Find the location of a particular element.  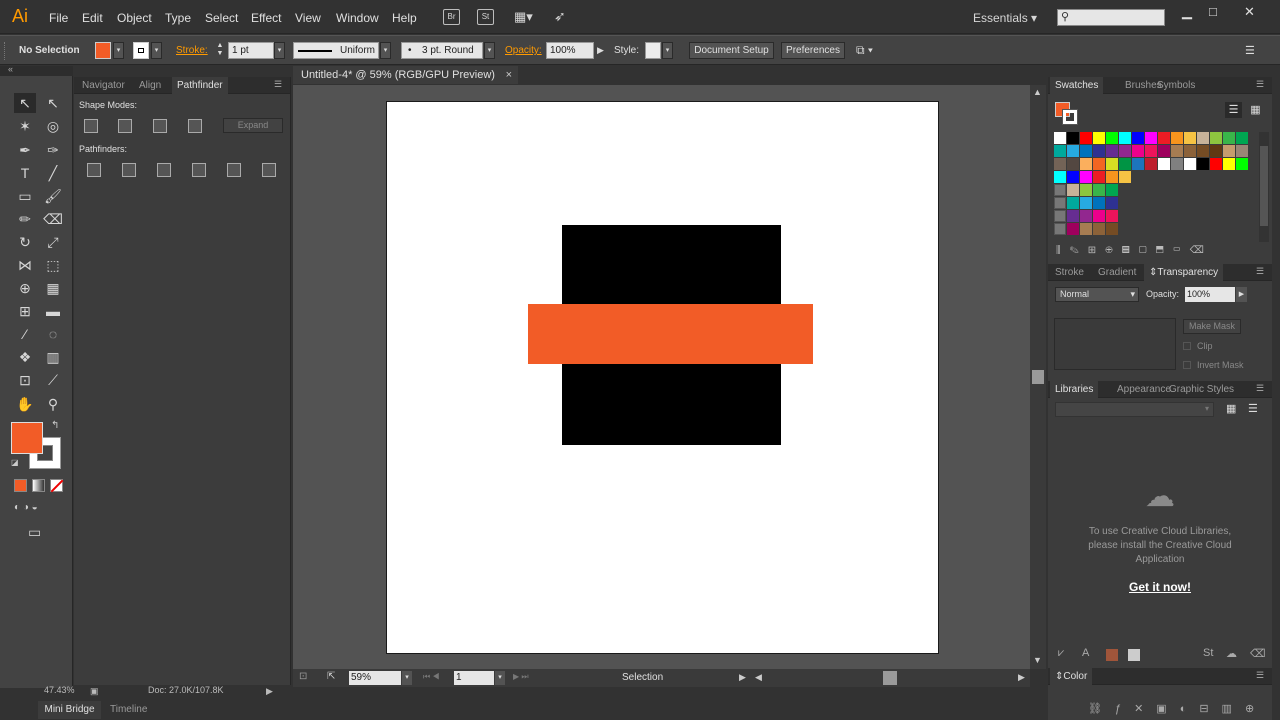

menu-view: View is located at coordinates (308, 18).